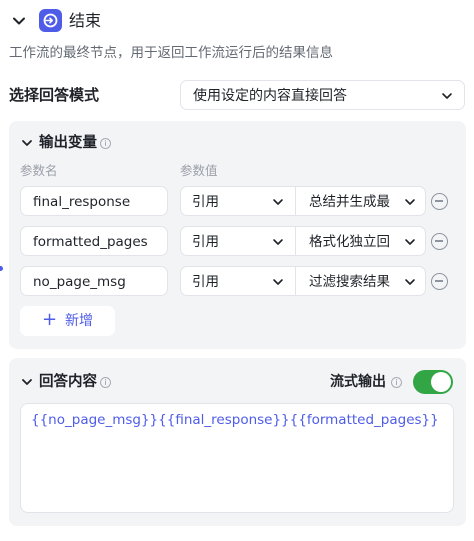  What do you see at coordinates (50, 319) in the screenshot?
I see `plus-icon: +` at bounding box center [50, 319].